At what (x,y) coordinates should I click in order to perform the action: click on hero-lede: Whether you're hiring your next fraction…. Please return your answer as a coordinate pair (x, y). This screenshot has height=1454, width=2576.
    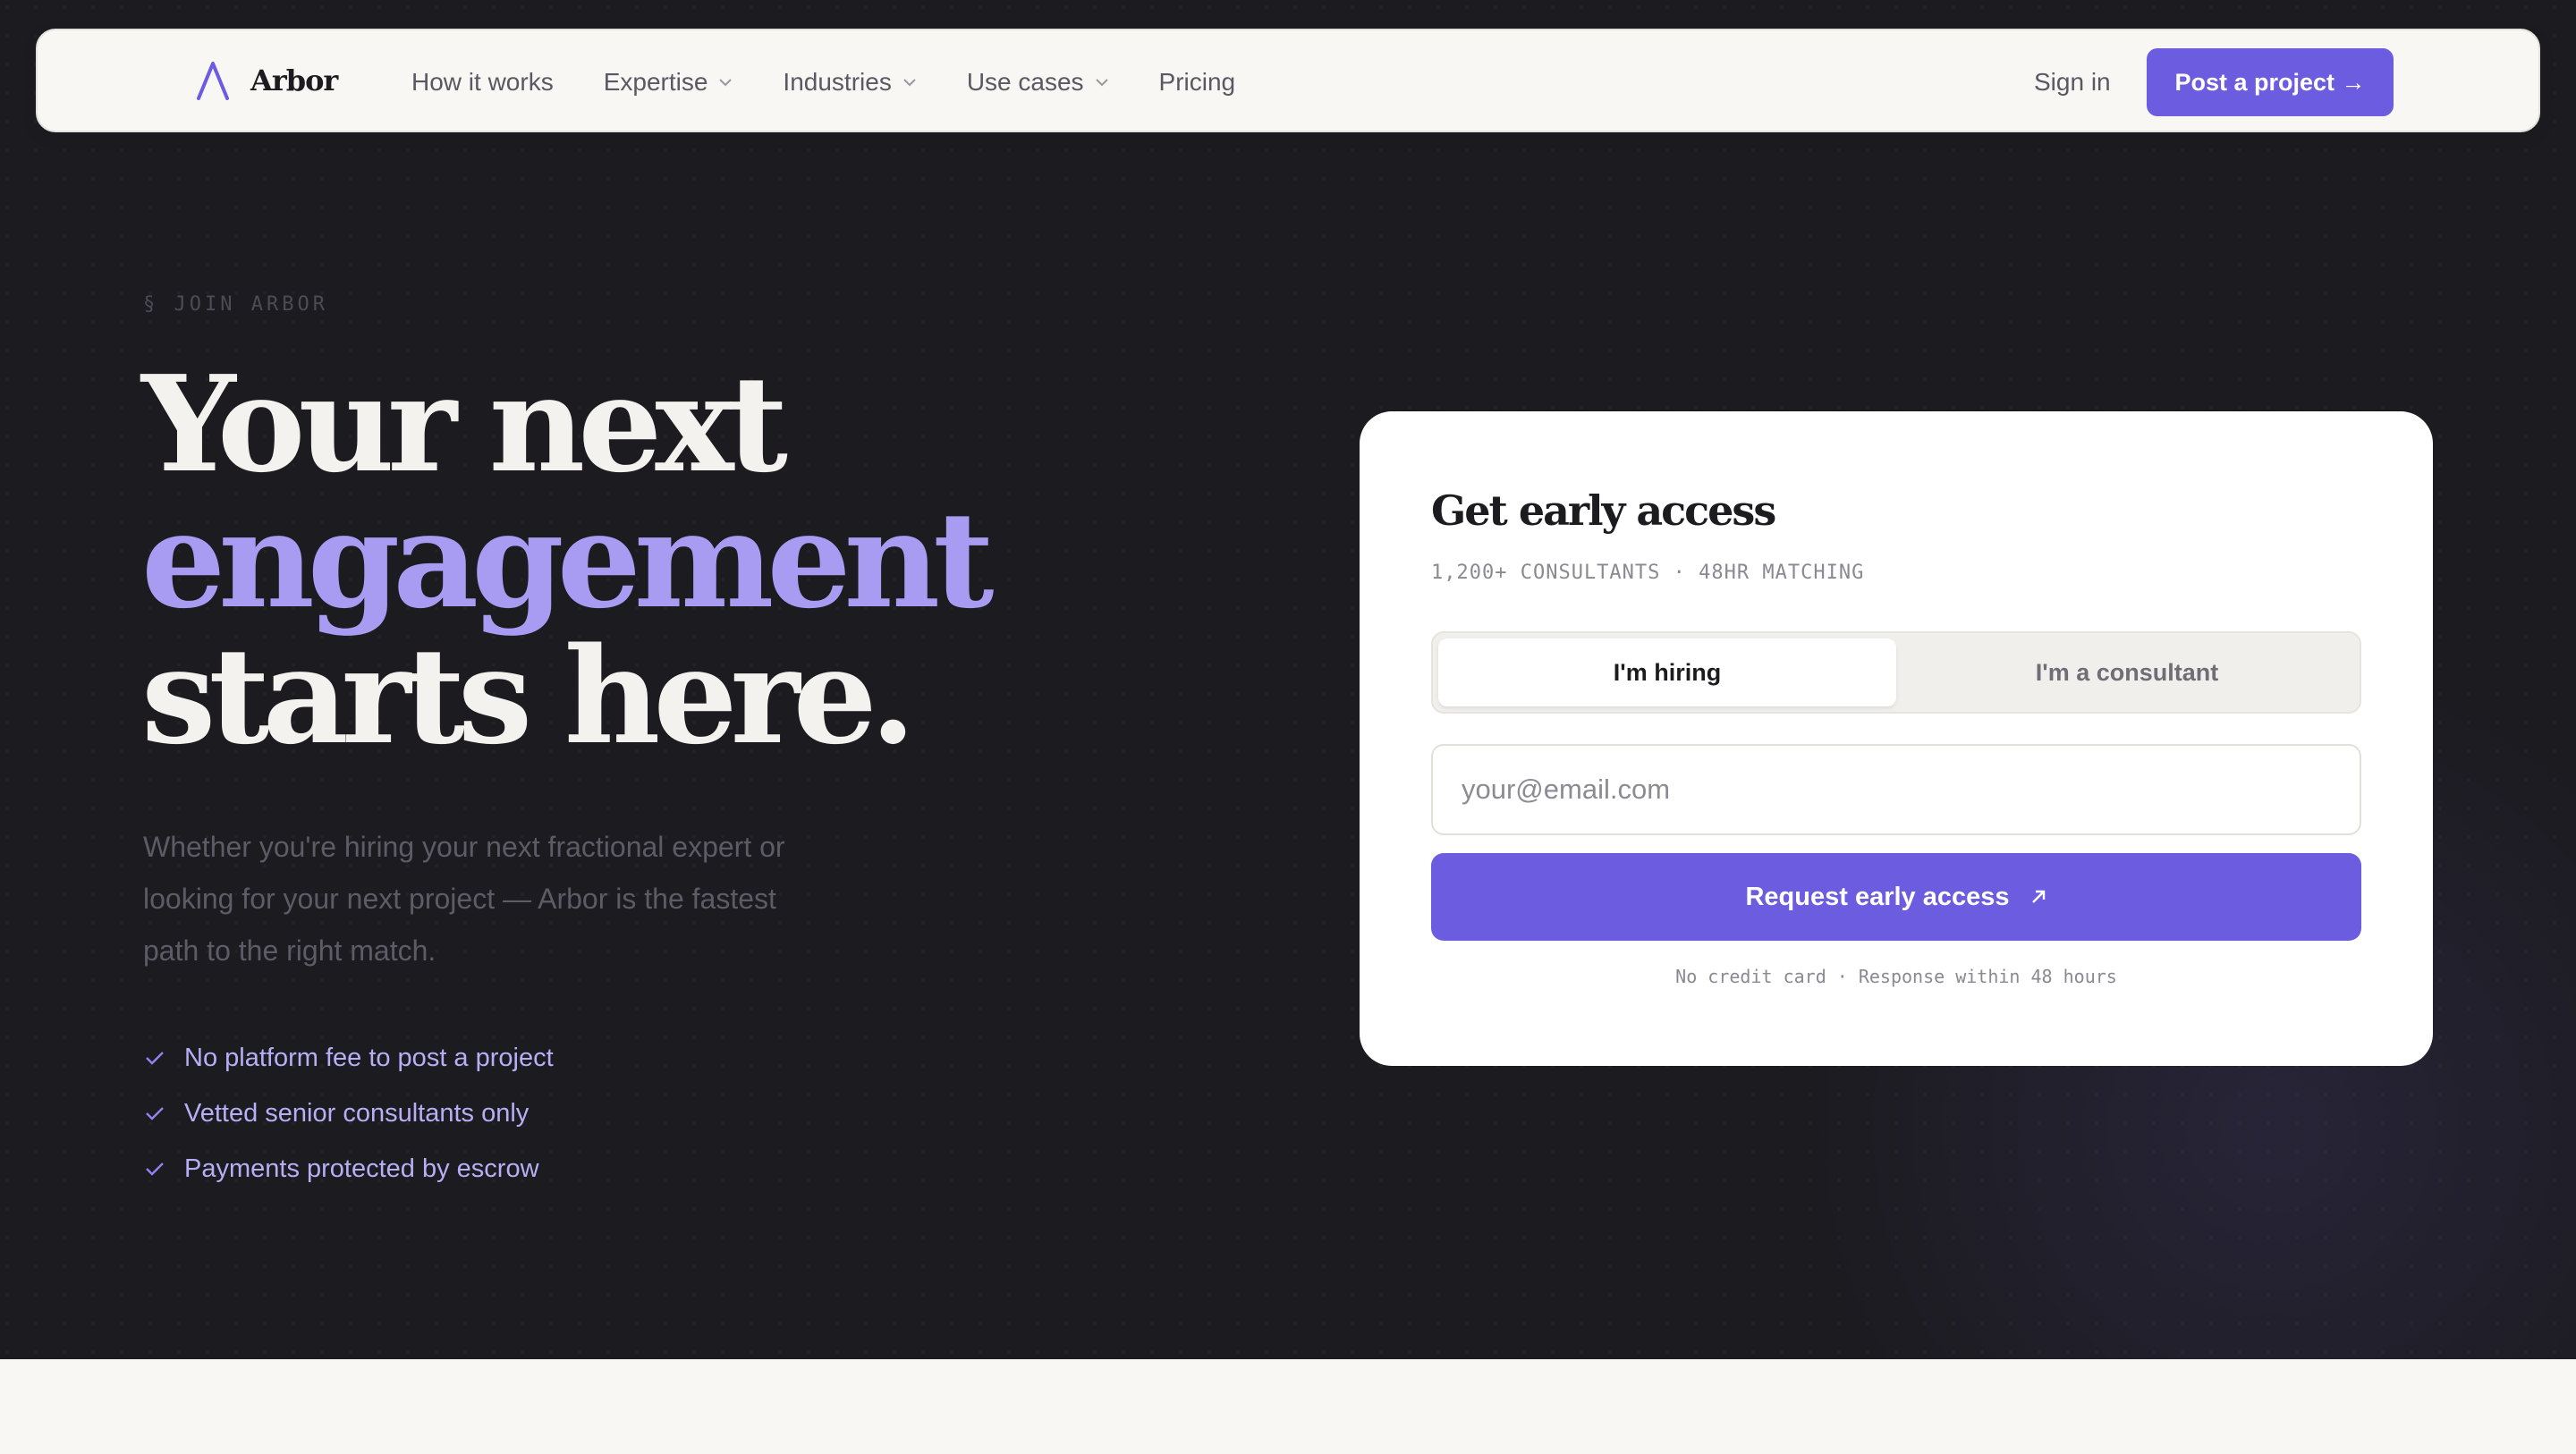
    Looking at the image, I should click on (464, 899).